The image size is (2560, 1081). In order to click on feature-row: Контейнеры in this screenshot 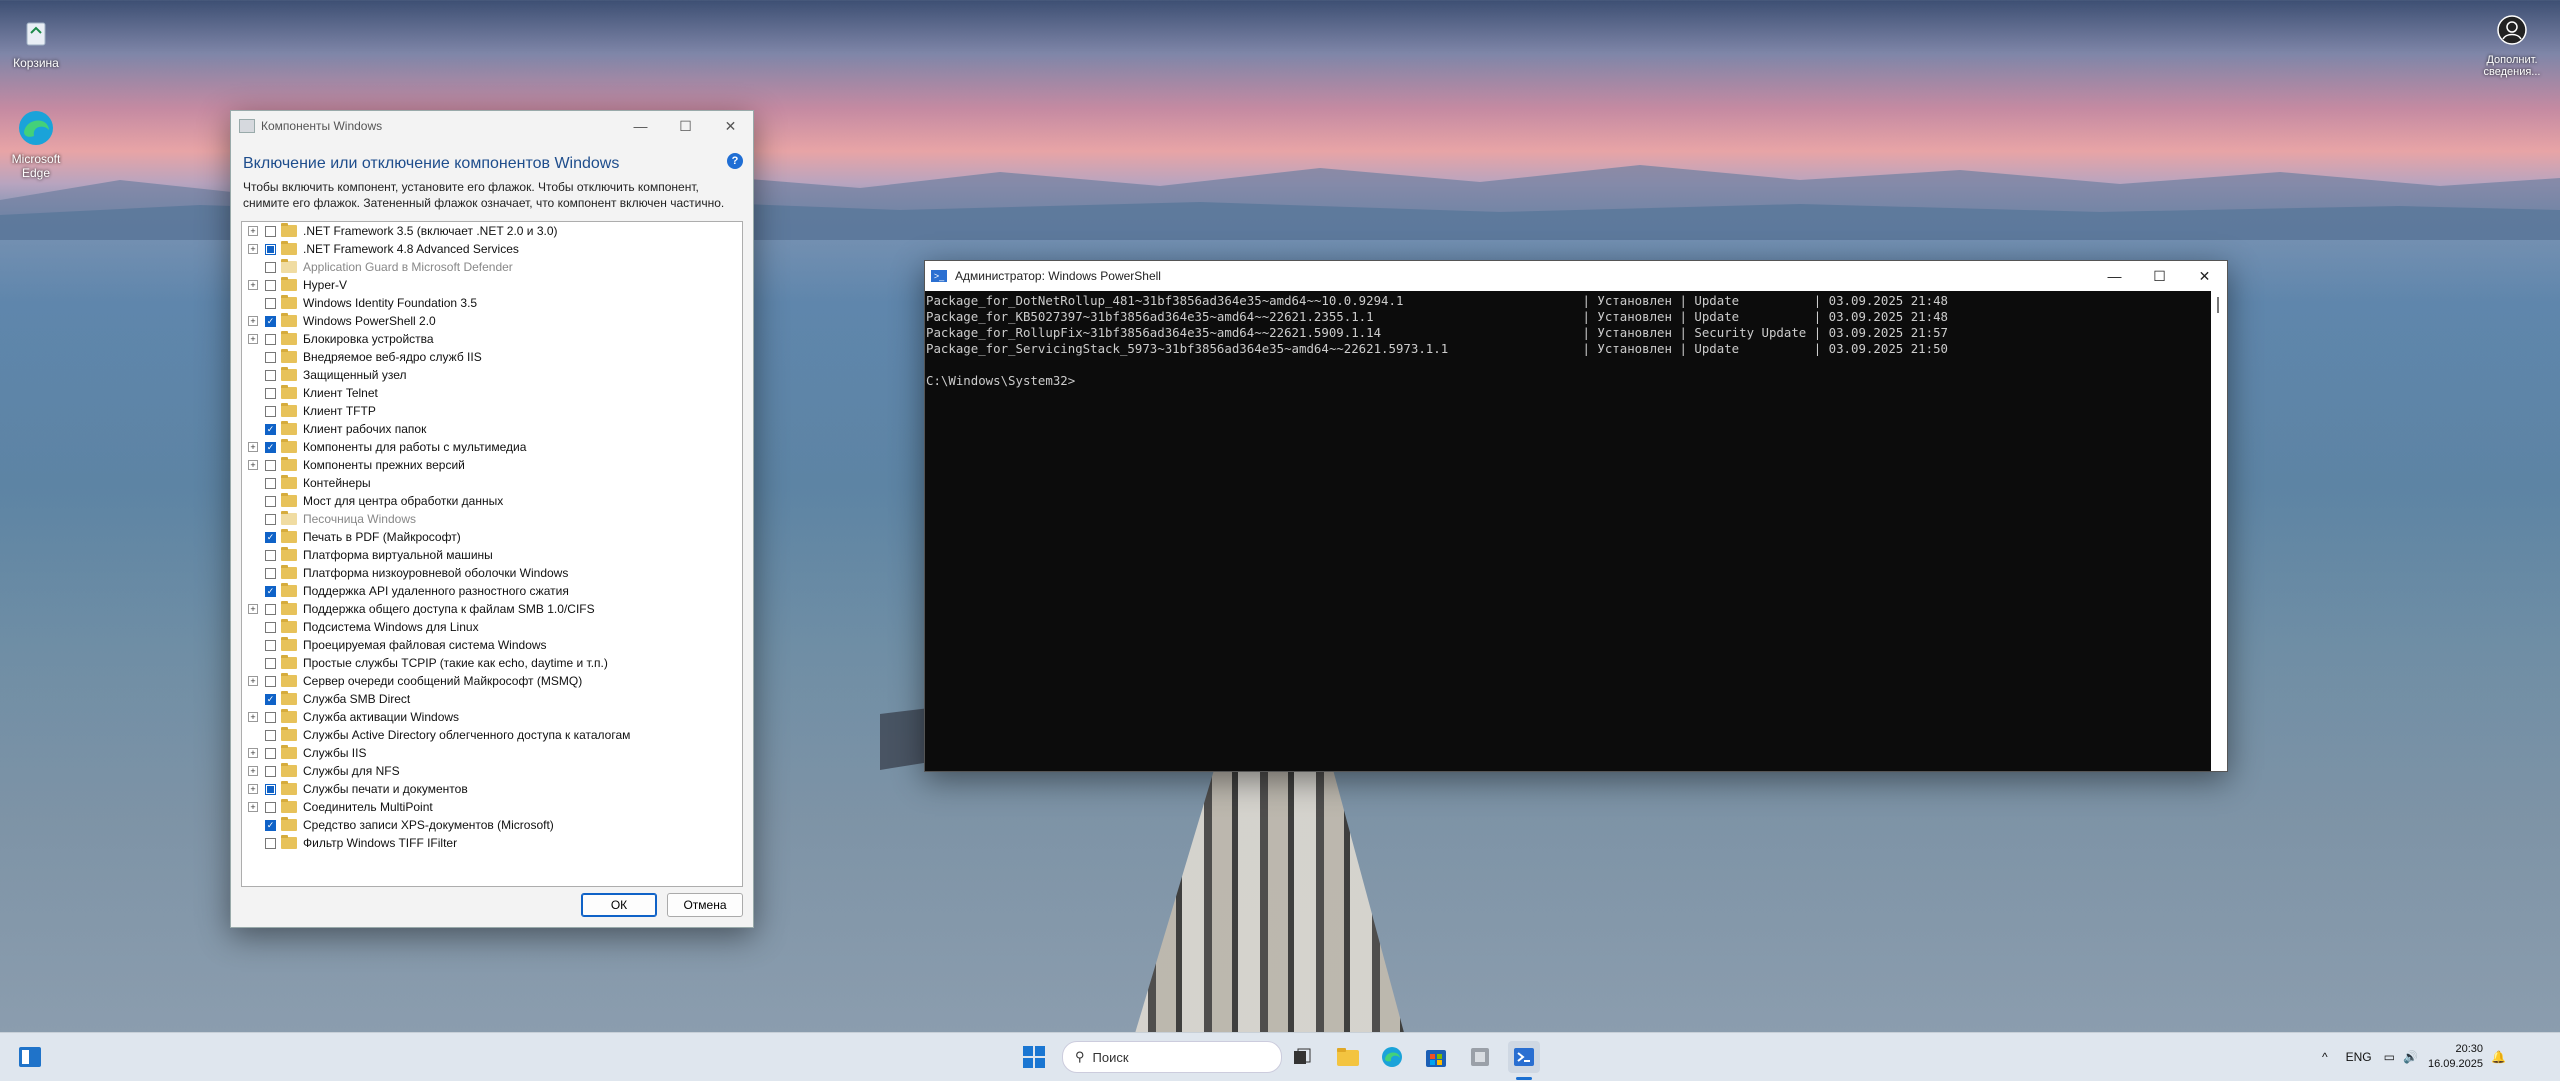, I will do `click(492, 483)`.